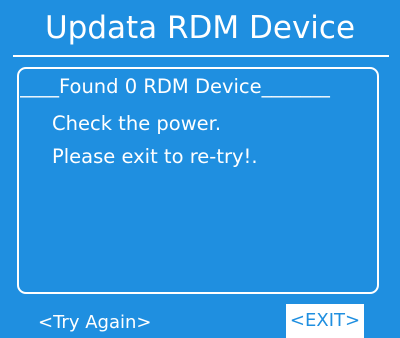 This screenshot has height=338, width=400. Describe the element at coordinates (201, 56) in the screenshot. I see `title-divider` at that location.